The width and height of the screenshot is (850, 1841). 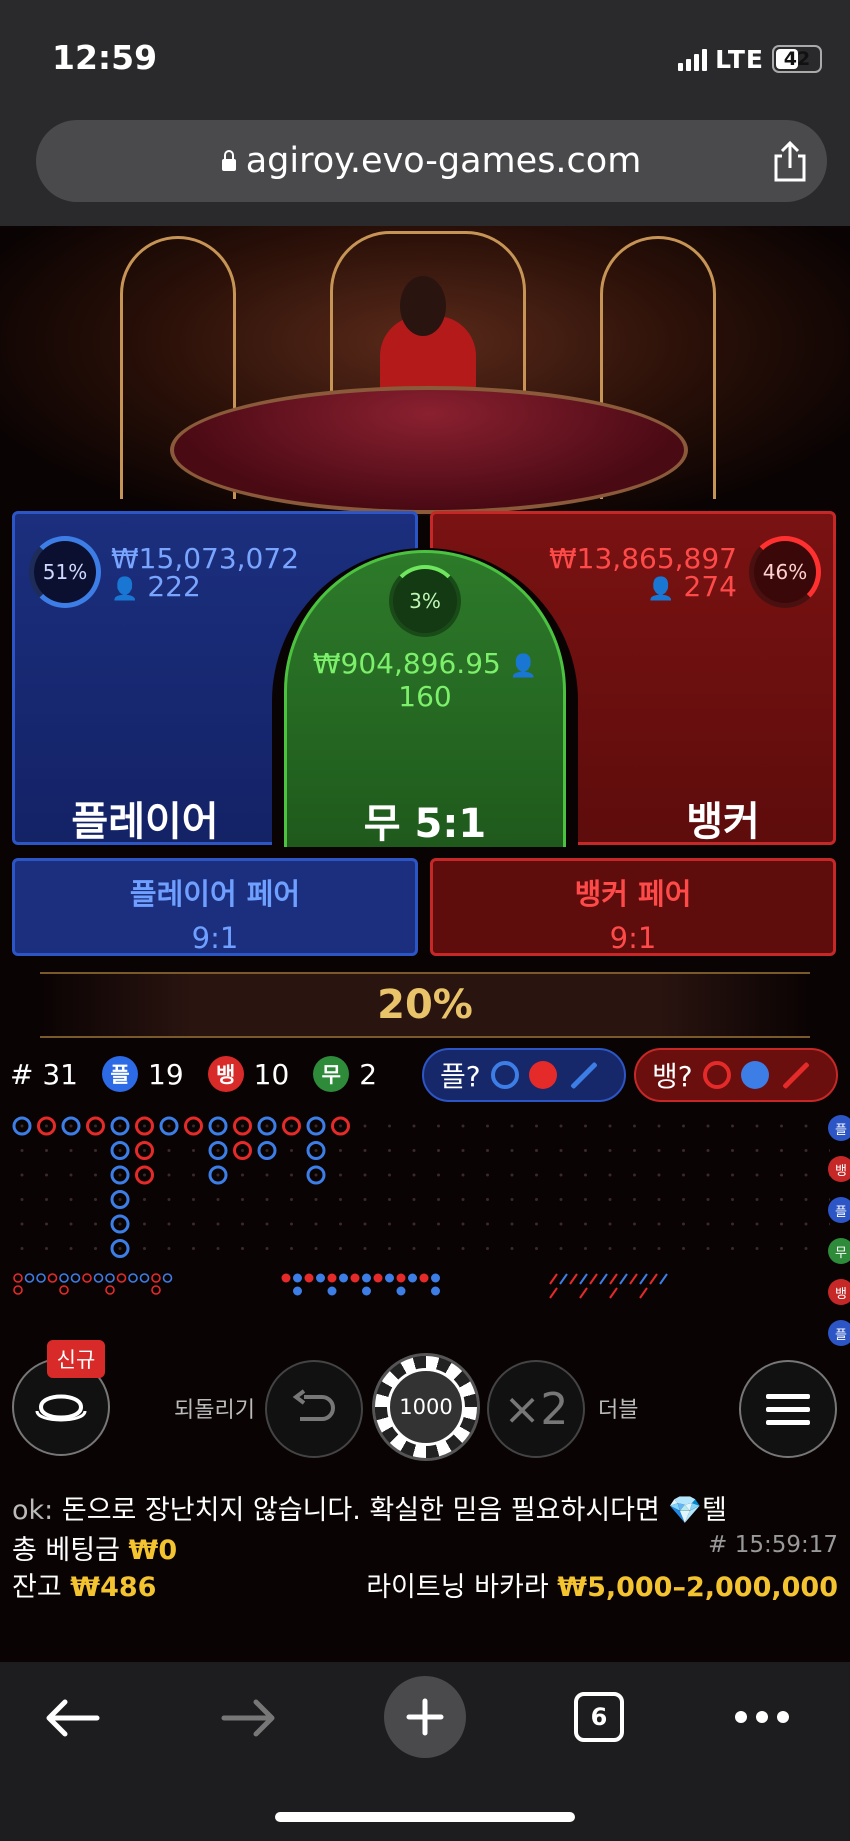 What do you see at coordinates (166, 1074) in the screenshot?
I see `player-win-count: 19` at bounding box center [166, 1074].